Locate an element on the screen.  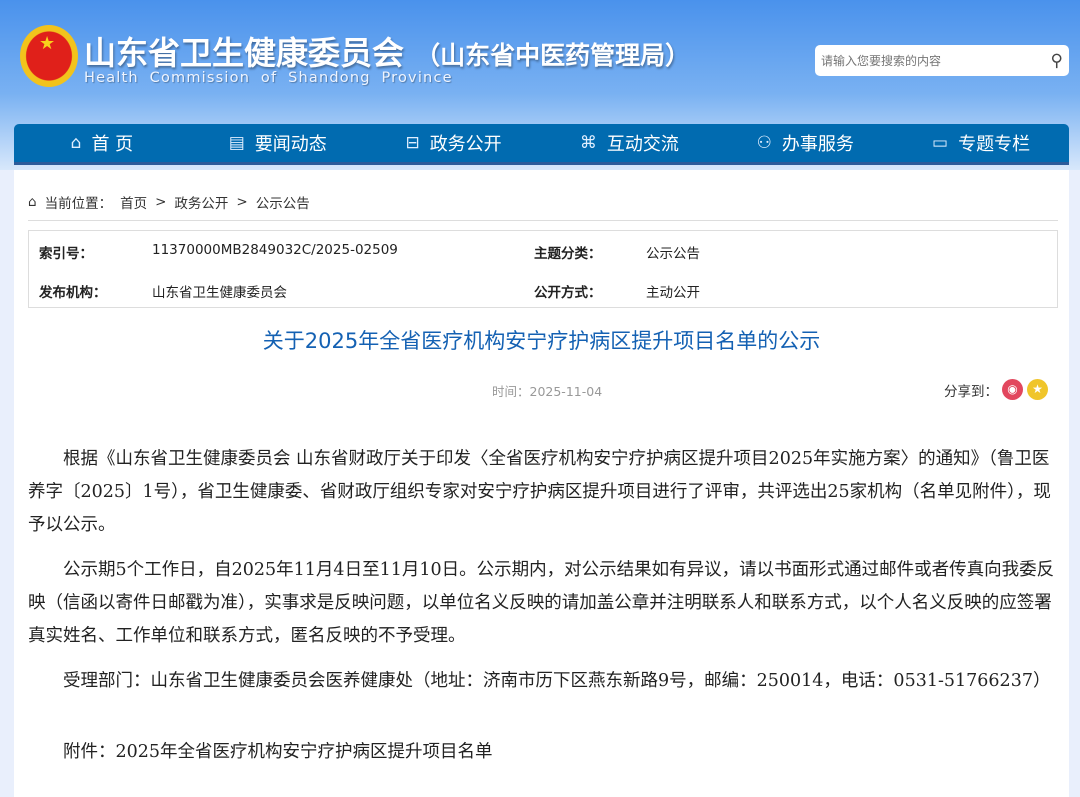
nav-home: ⌂ 首 页 is located at coordinates (102, 143).